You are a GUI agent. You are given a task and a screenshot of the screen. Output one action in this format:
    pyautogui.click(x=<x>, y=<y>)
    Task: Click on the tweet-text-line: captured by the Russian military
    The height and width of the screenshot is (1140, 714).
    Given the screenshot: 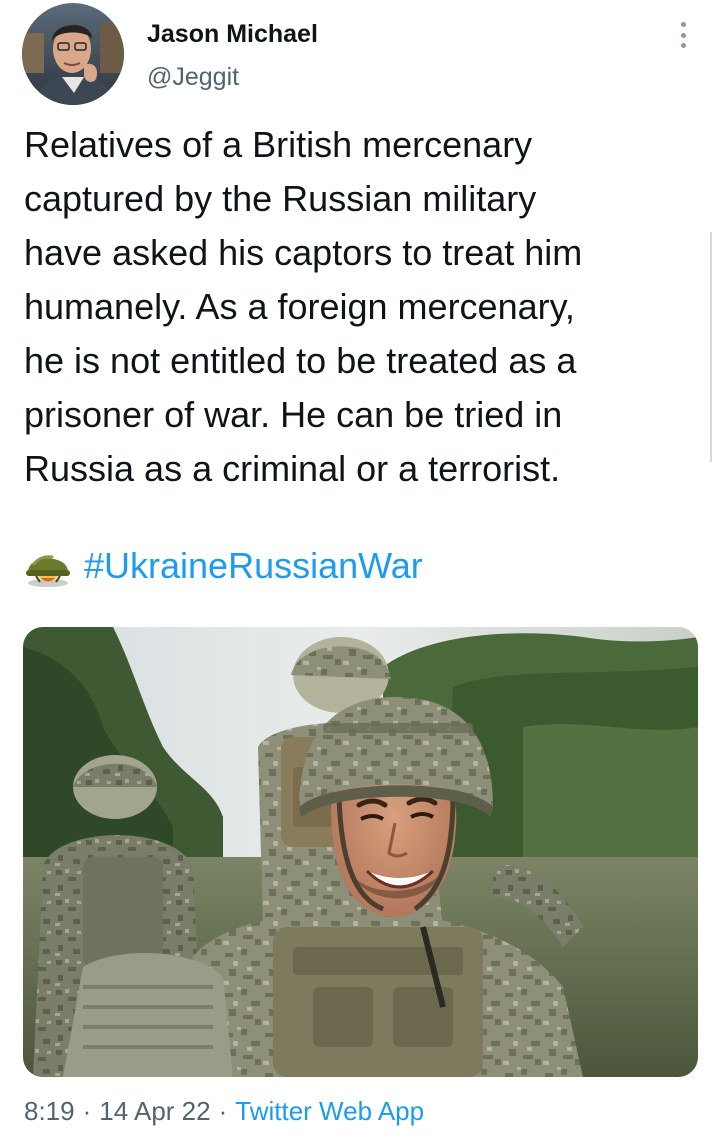 What is the action you would take?
    pyautogui.click(x=280, y=198)
    